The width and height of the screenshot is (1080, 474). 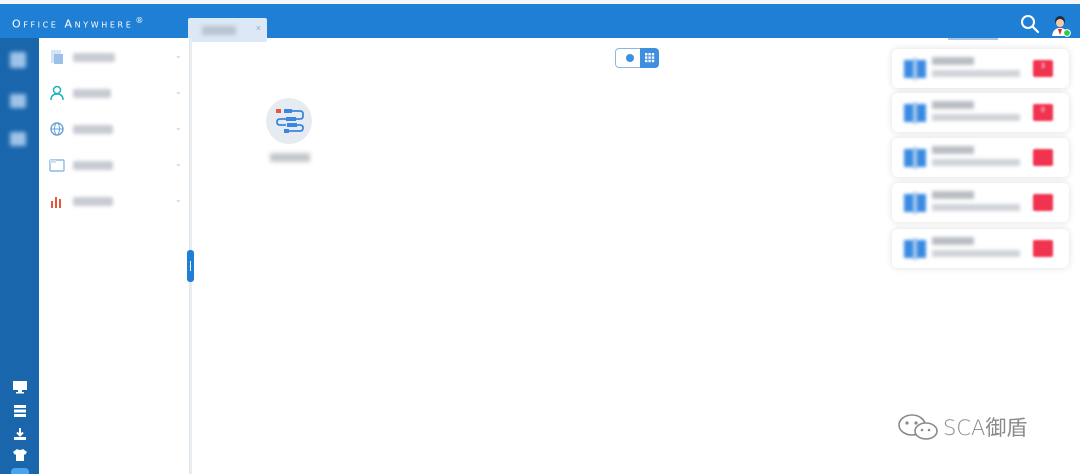 I want to click on watermark: SCA御盾, so click(x=971, y=427).